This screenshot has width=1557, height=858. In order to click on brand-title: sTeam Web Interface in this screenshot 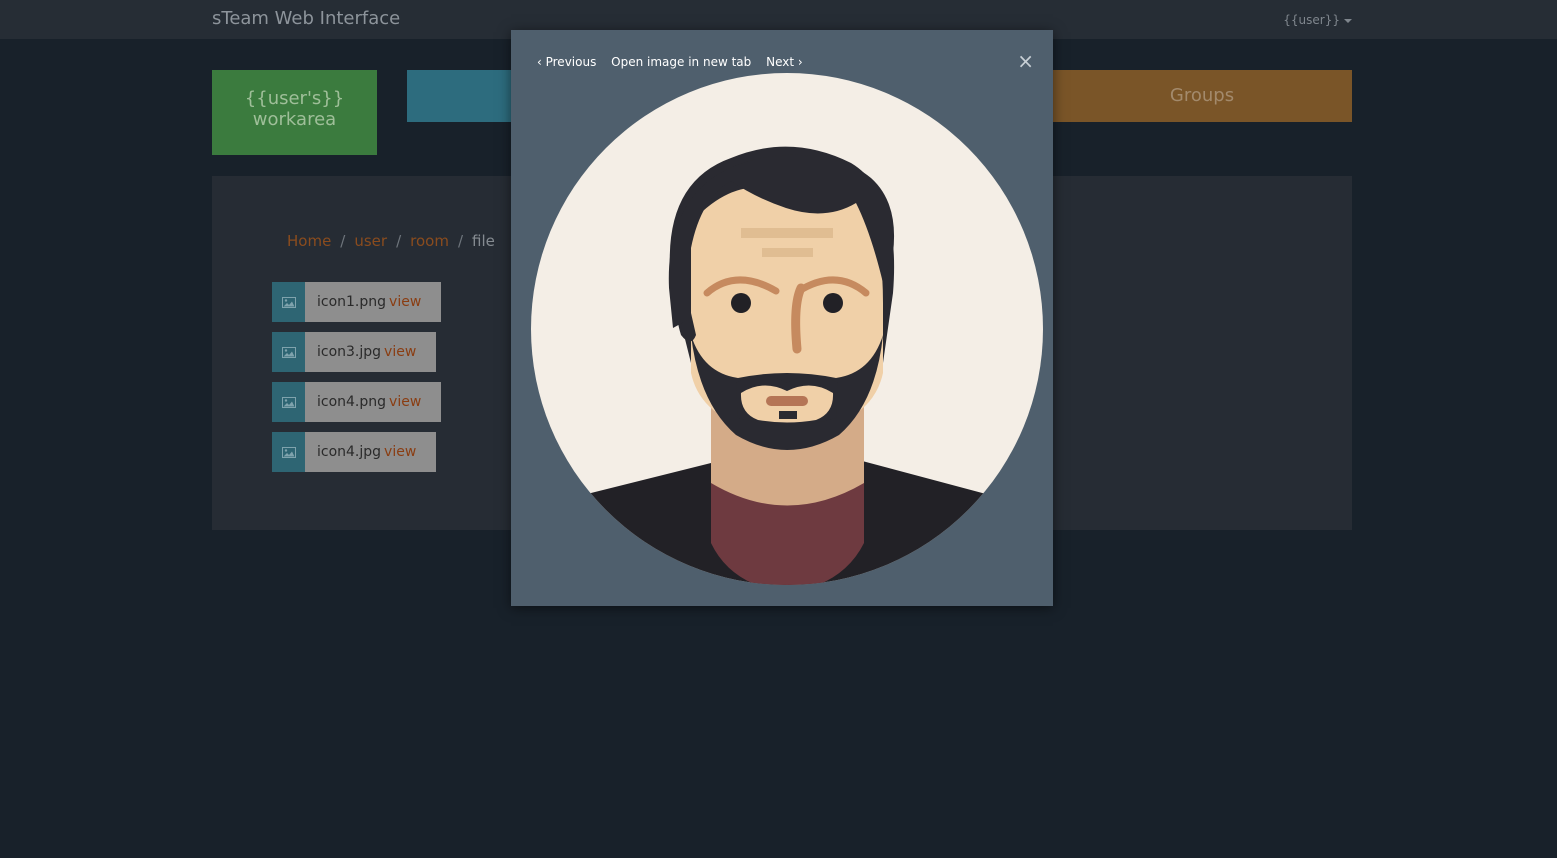, I will do `click(306, 18)`.